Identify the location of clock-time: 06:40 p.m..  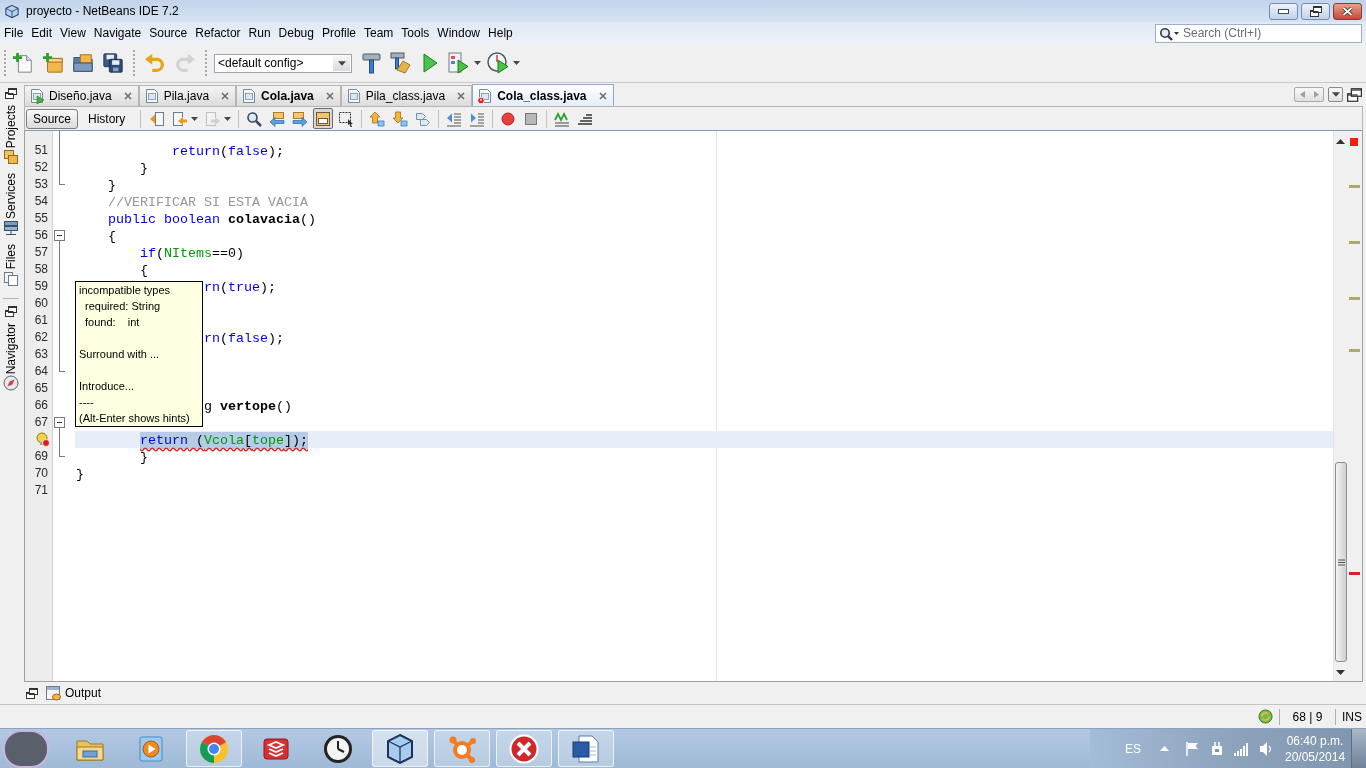
(1315, 740).